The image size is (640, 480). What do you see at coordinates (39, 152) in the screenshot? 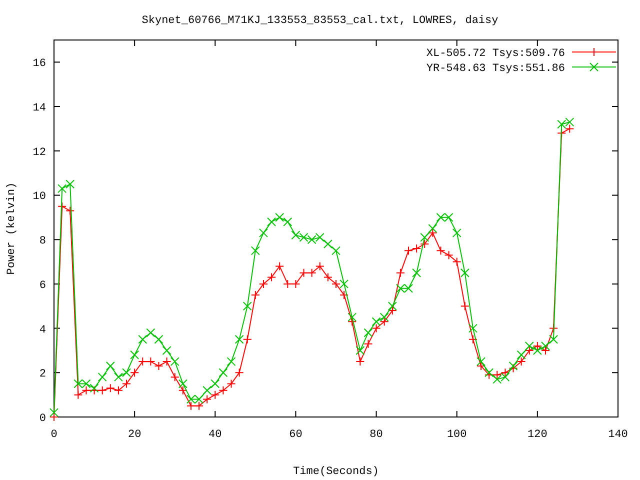
I see `y-tick-label: 12` at bounding box center [39, 152].